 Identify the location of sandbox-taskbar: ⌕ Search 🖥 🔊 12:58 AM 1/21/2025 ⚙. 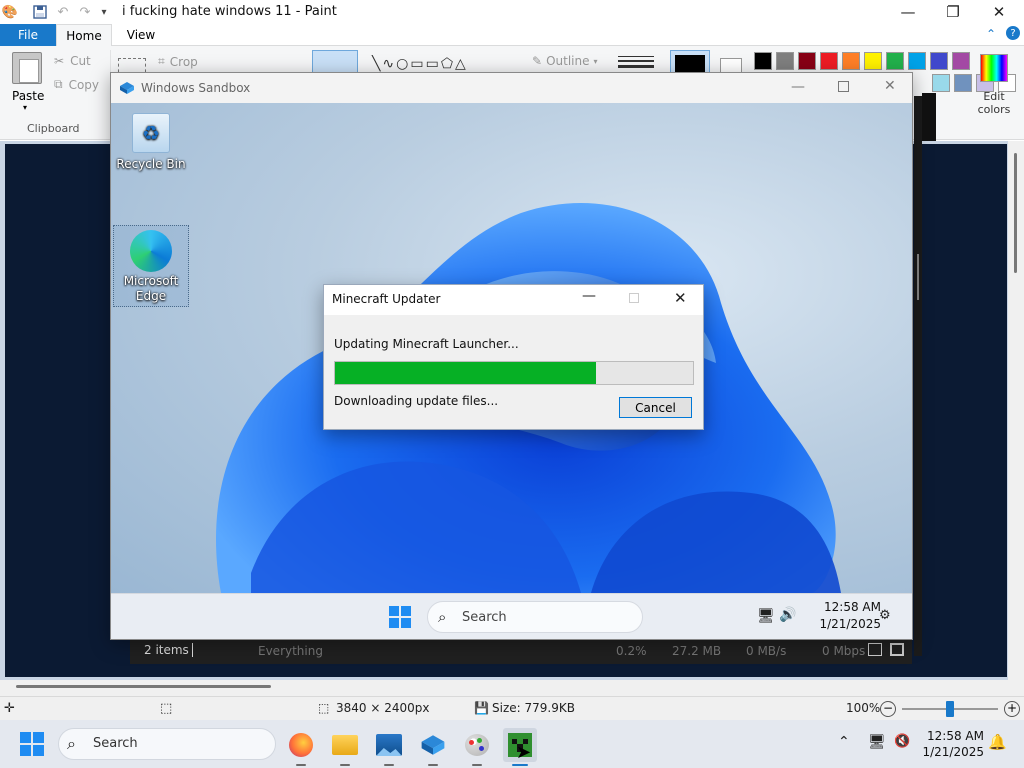
(511, 616).